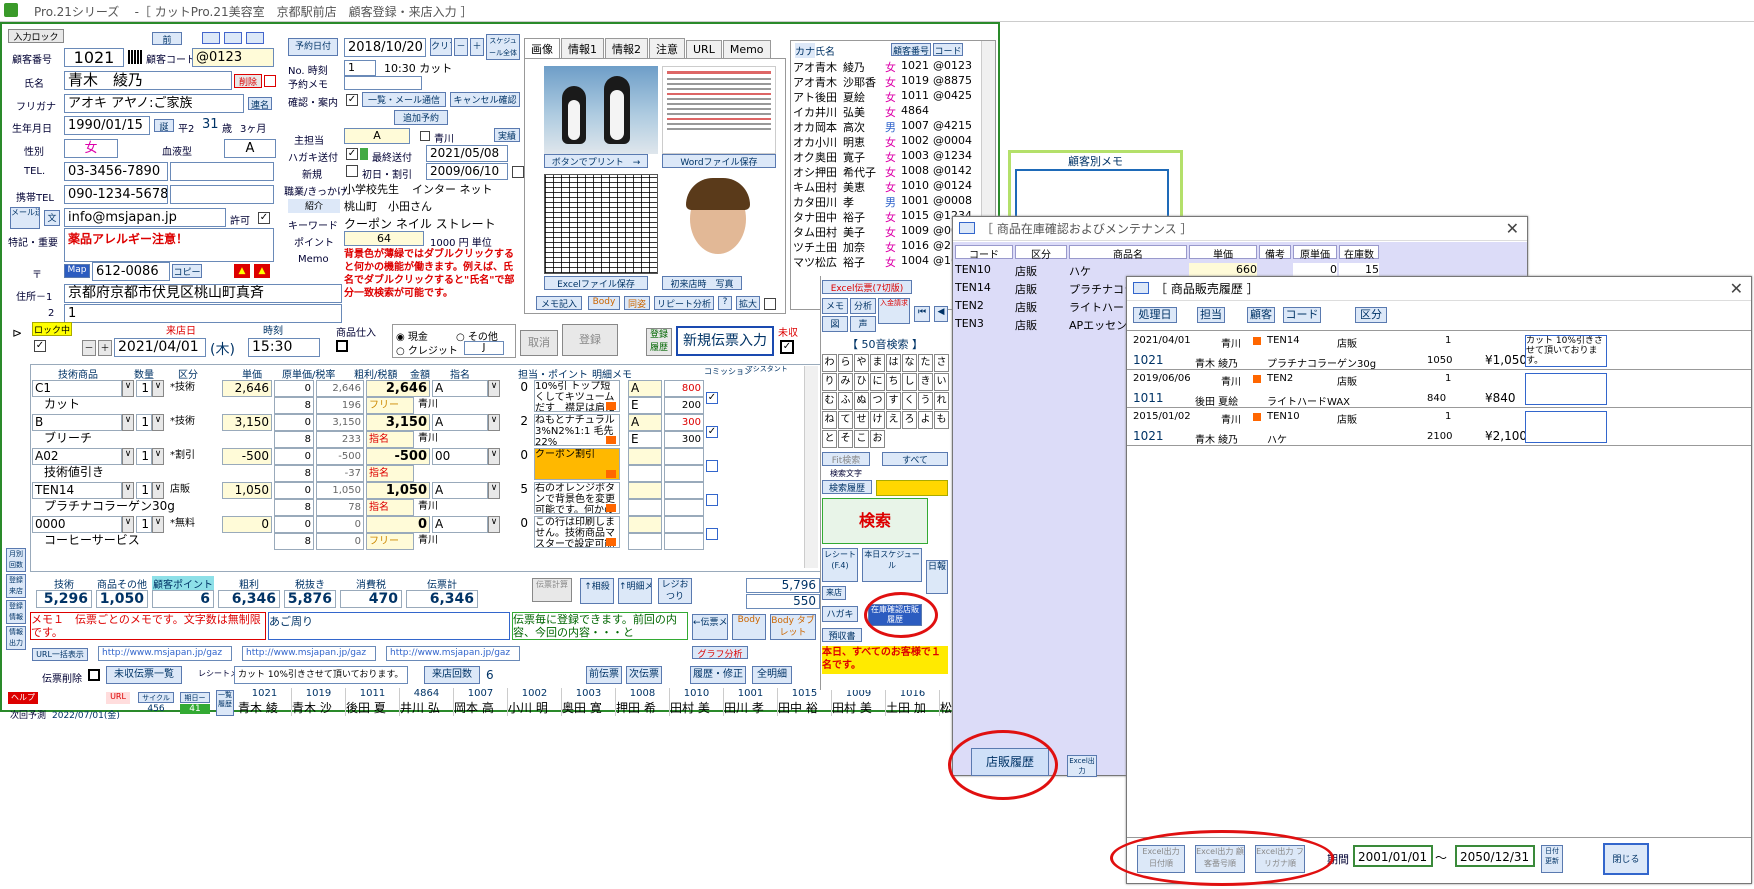 The image size is (1754, 889). I want to click on goods-checkbox, so click(342, 346).